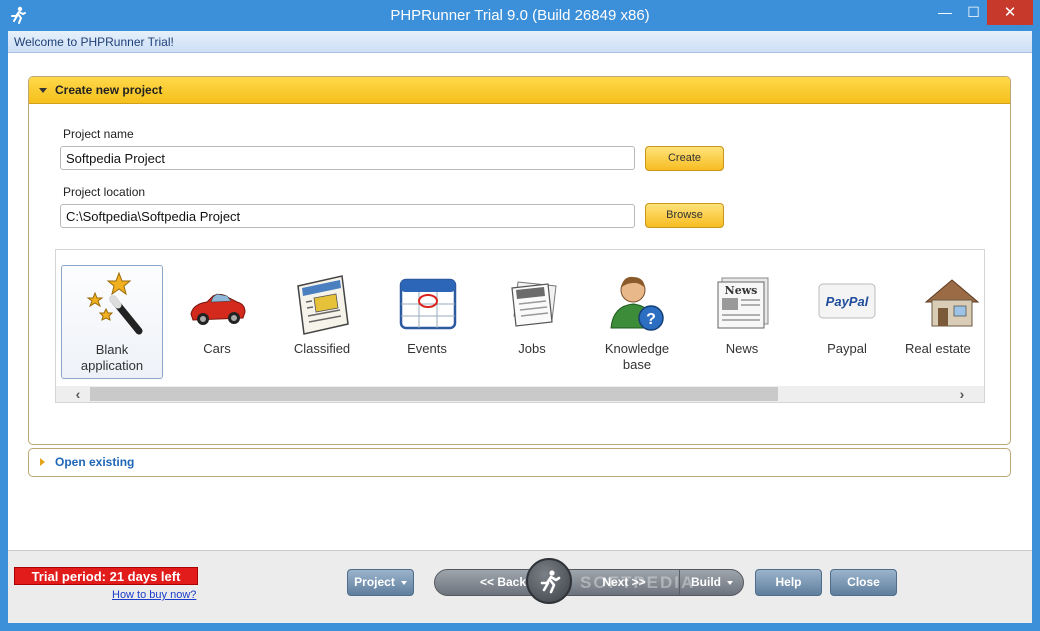 The width and height of the screenshot is (1040, 631). What do you see at coordinates (323, 305) in the screenshot?
I see `newspaper-icon` at bounding box center [323, 305].